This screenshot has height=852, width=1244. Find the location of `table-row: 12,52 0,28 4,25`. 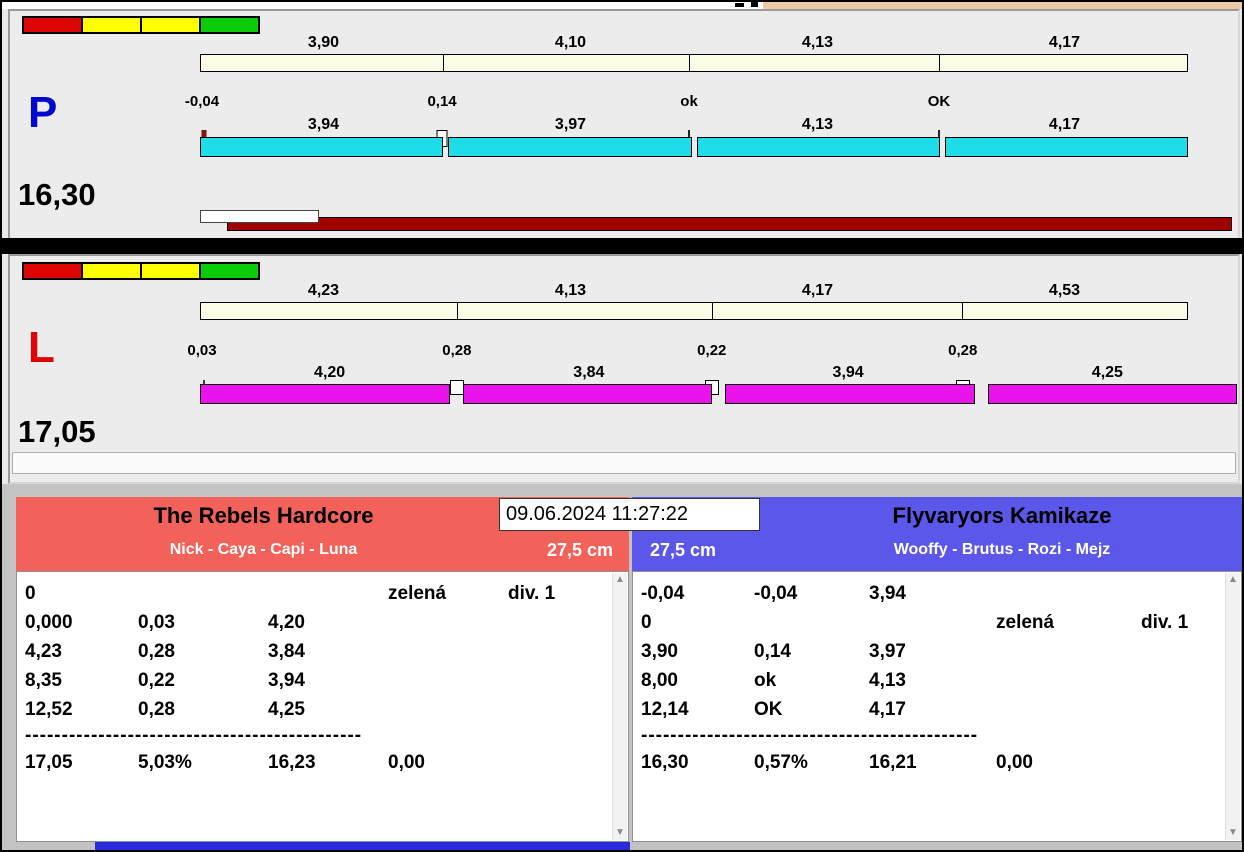

table-row: 12,52 0,28 4,25 is located at coordinates (326, 709).